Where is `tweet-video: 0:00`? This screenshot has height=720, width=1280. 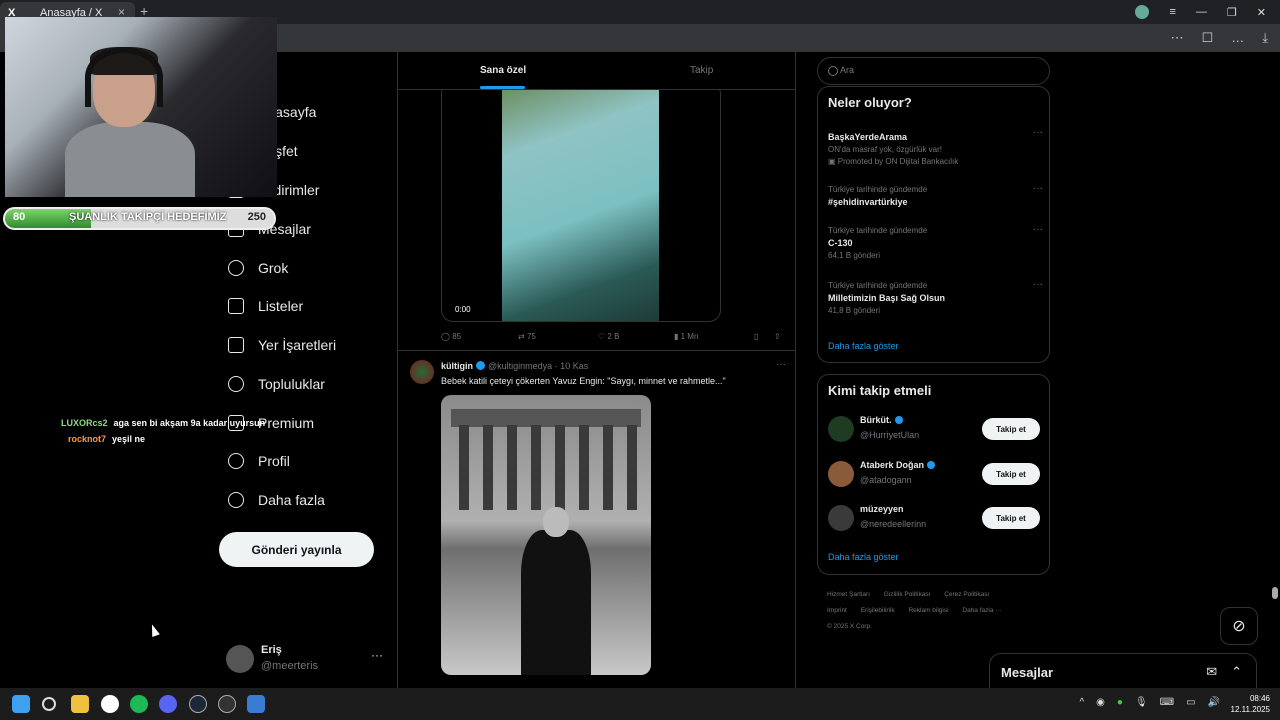
tweet-video: 0:00 is located at coordinates (581, 202).